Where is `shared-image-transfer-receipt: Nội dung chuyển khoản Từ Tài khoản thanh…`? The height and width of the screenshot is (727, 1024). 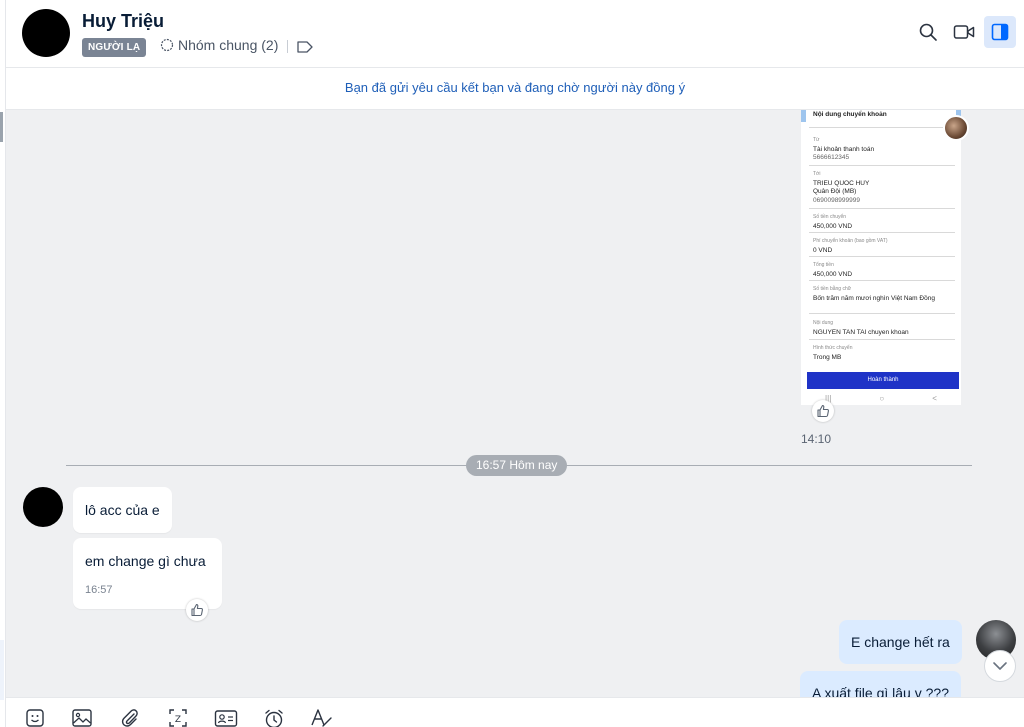 shared-image-transfer-receipt: Nội dung chuyển khoản Từ Tài khoản thanh… is located at coordinates (881, 257).